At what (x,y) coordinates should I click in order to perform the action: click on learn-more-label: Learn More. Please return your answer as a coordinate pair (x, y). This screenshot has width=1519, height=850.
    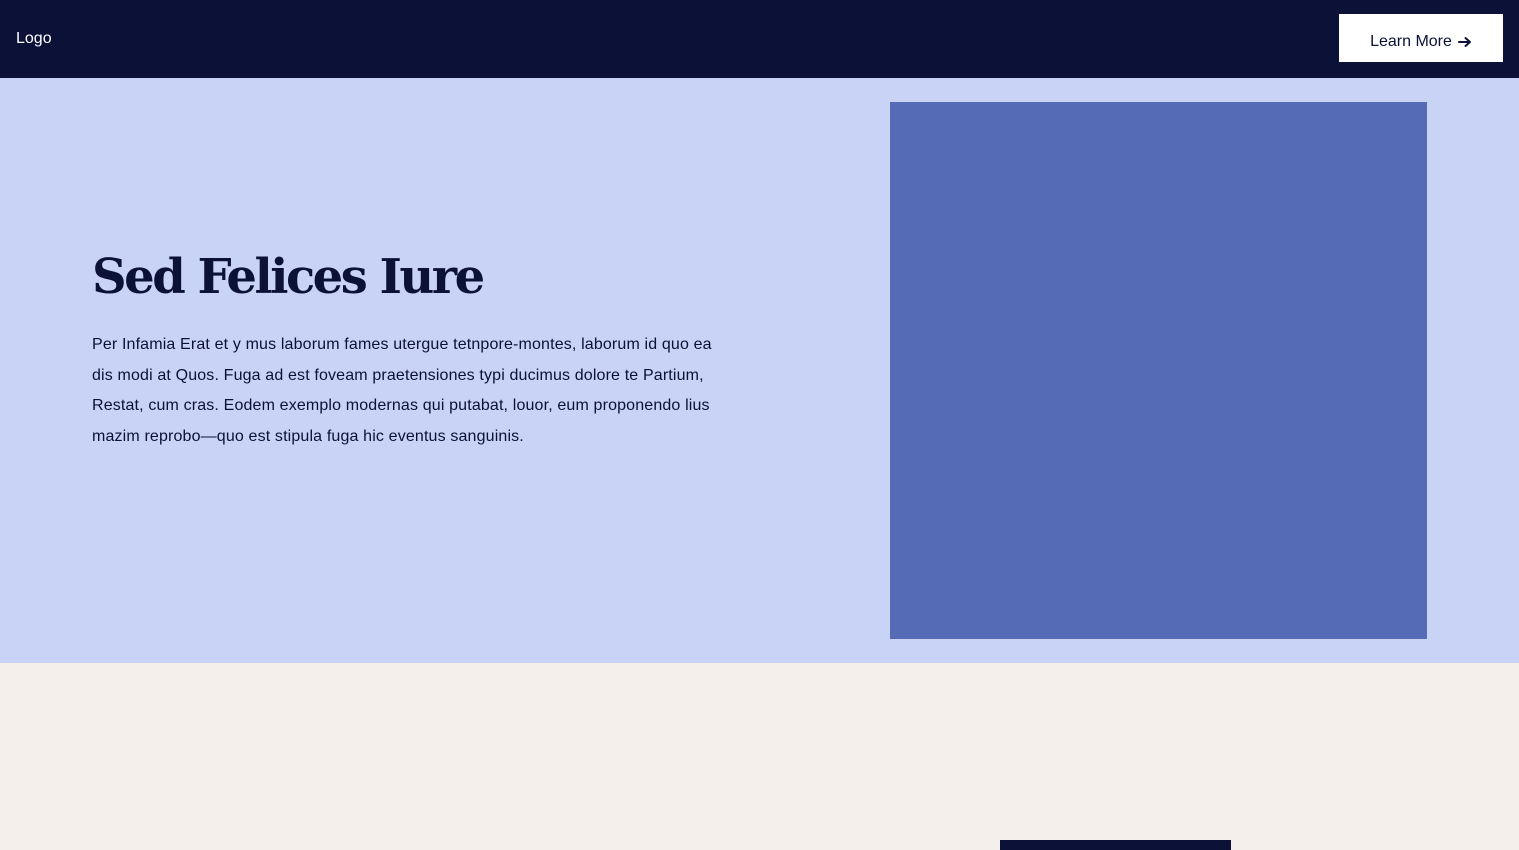
    Looking at the image, I should click on (1411, 41).